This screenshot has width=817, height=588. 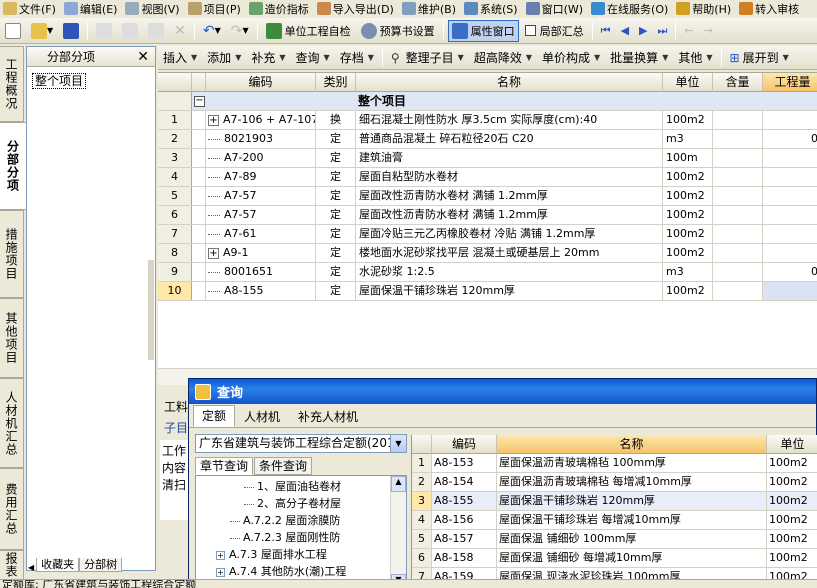 I want to click on first-button: ⏮, so click(x=606, y=31).